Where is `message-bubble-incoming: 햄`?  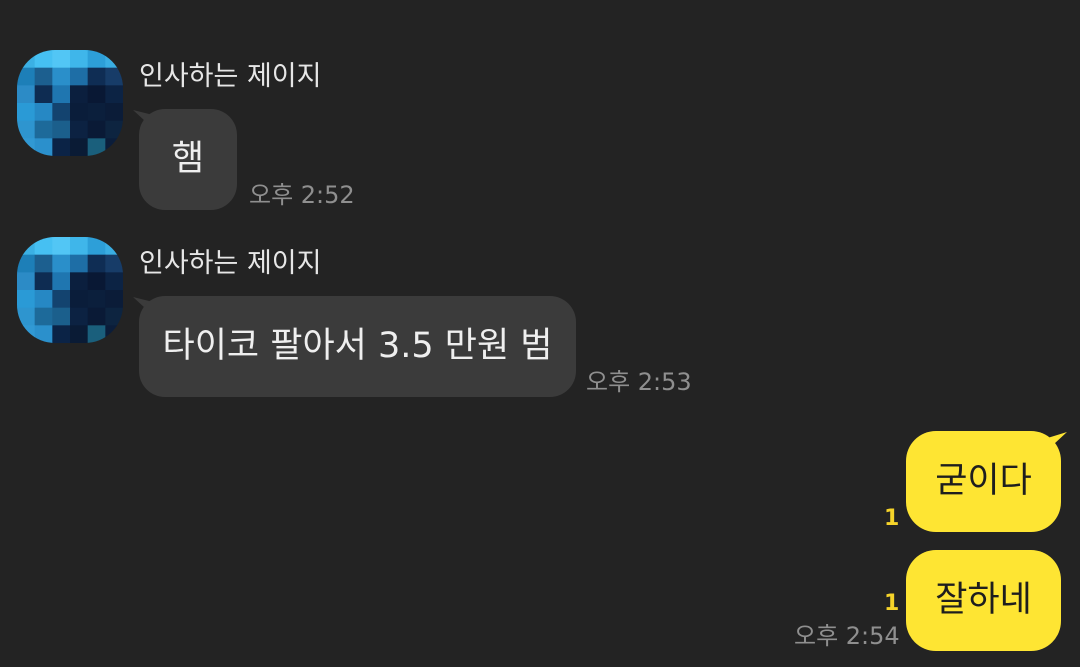 message-bubble-incoming: 햄 is located at coordinates (188, 159).